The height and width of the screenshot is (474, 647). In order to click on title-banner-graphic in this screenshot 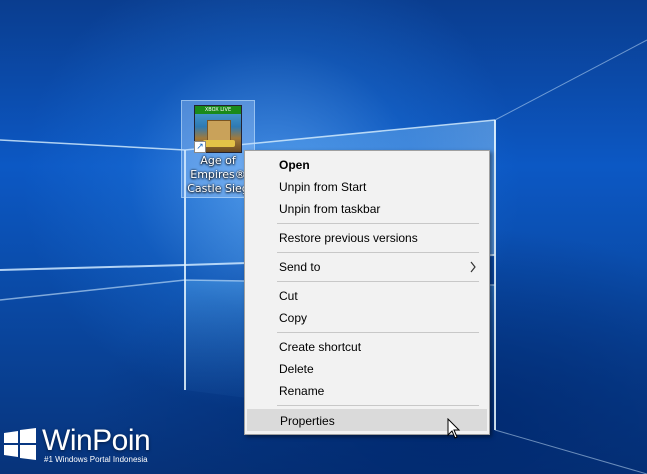, I will do `click(219, 143)`.